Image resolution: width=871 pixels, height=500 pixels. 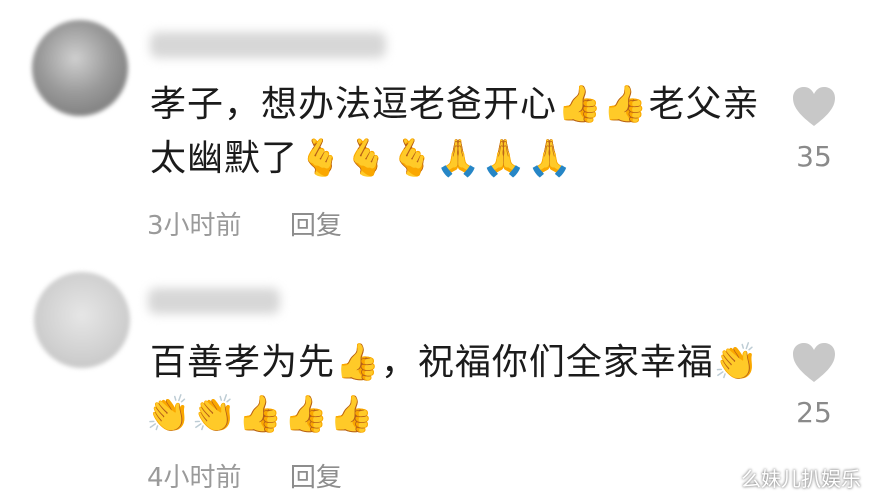 What do you see at coordinates (455, 104) in the screenshot?
I see `comment-text-line-1: 孝子，想办法逗老爸开心👍👍老父亲` at bounding box center [455, 104].